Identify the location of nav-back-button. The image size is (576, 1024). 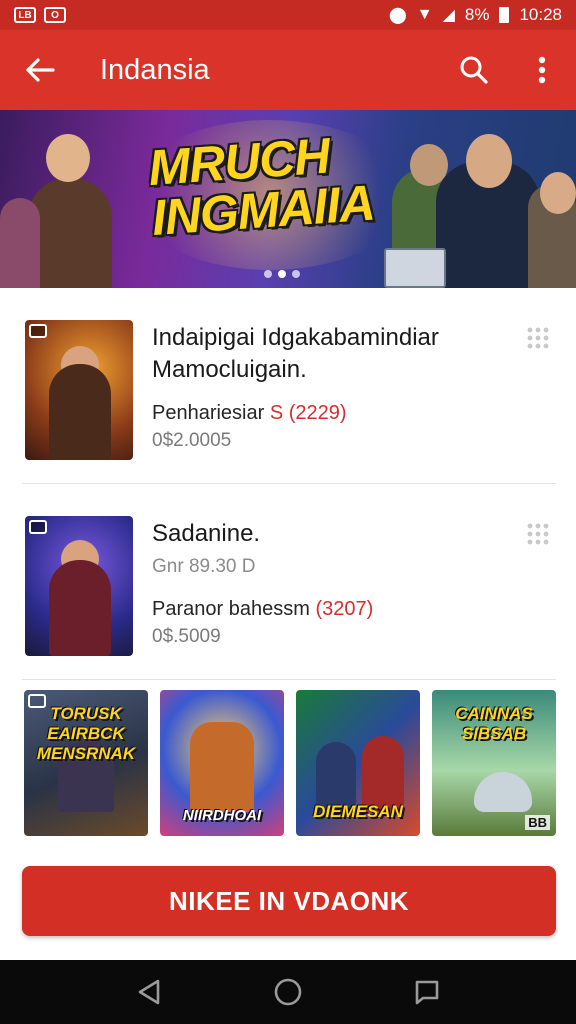
(149, 992).